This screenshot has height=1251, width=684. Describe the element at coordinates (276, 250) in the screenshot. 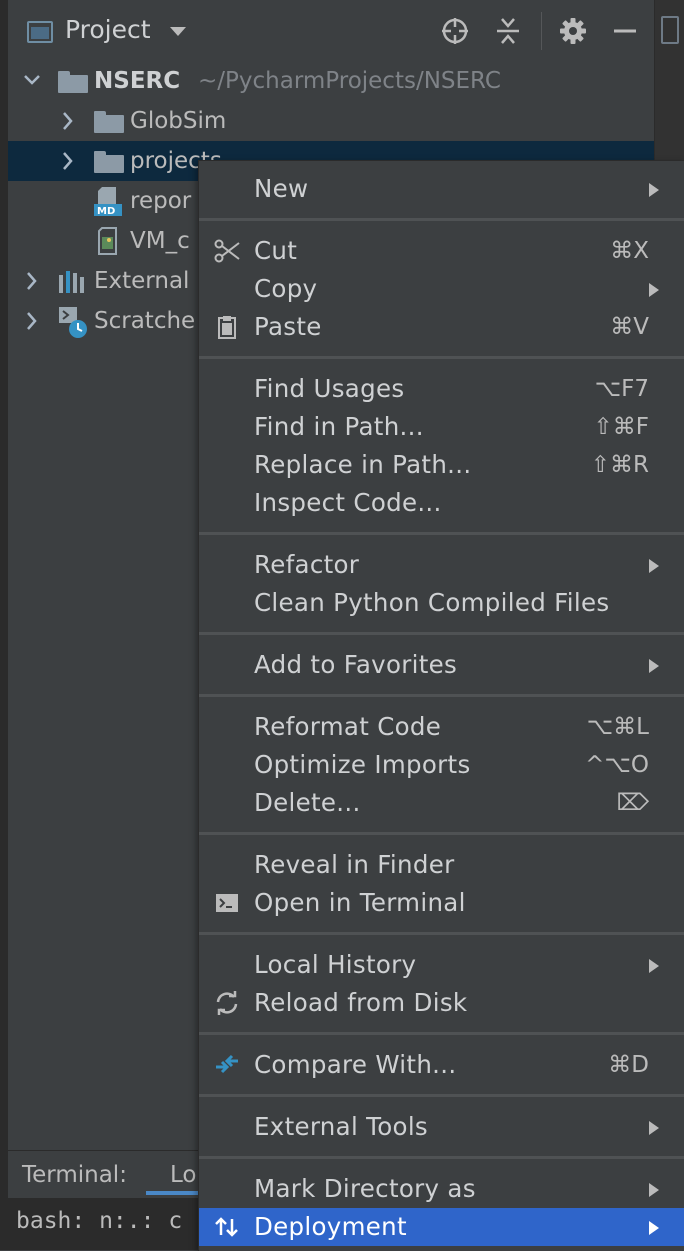

I see `menu-item-label: Cut` at that location.